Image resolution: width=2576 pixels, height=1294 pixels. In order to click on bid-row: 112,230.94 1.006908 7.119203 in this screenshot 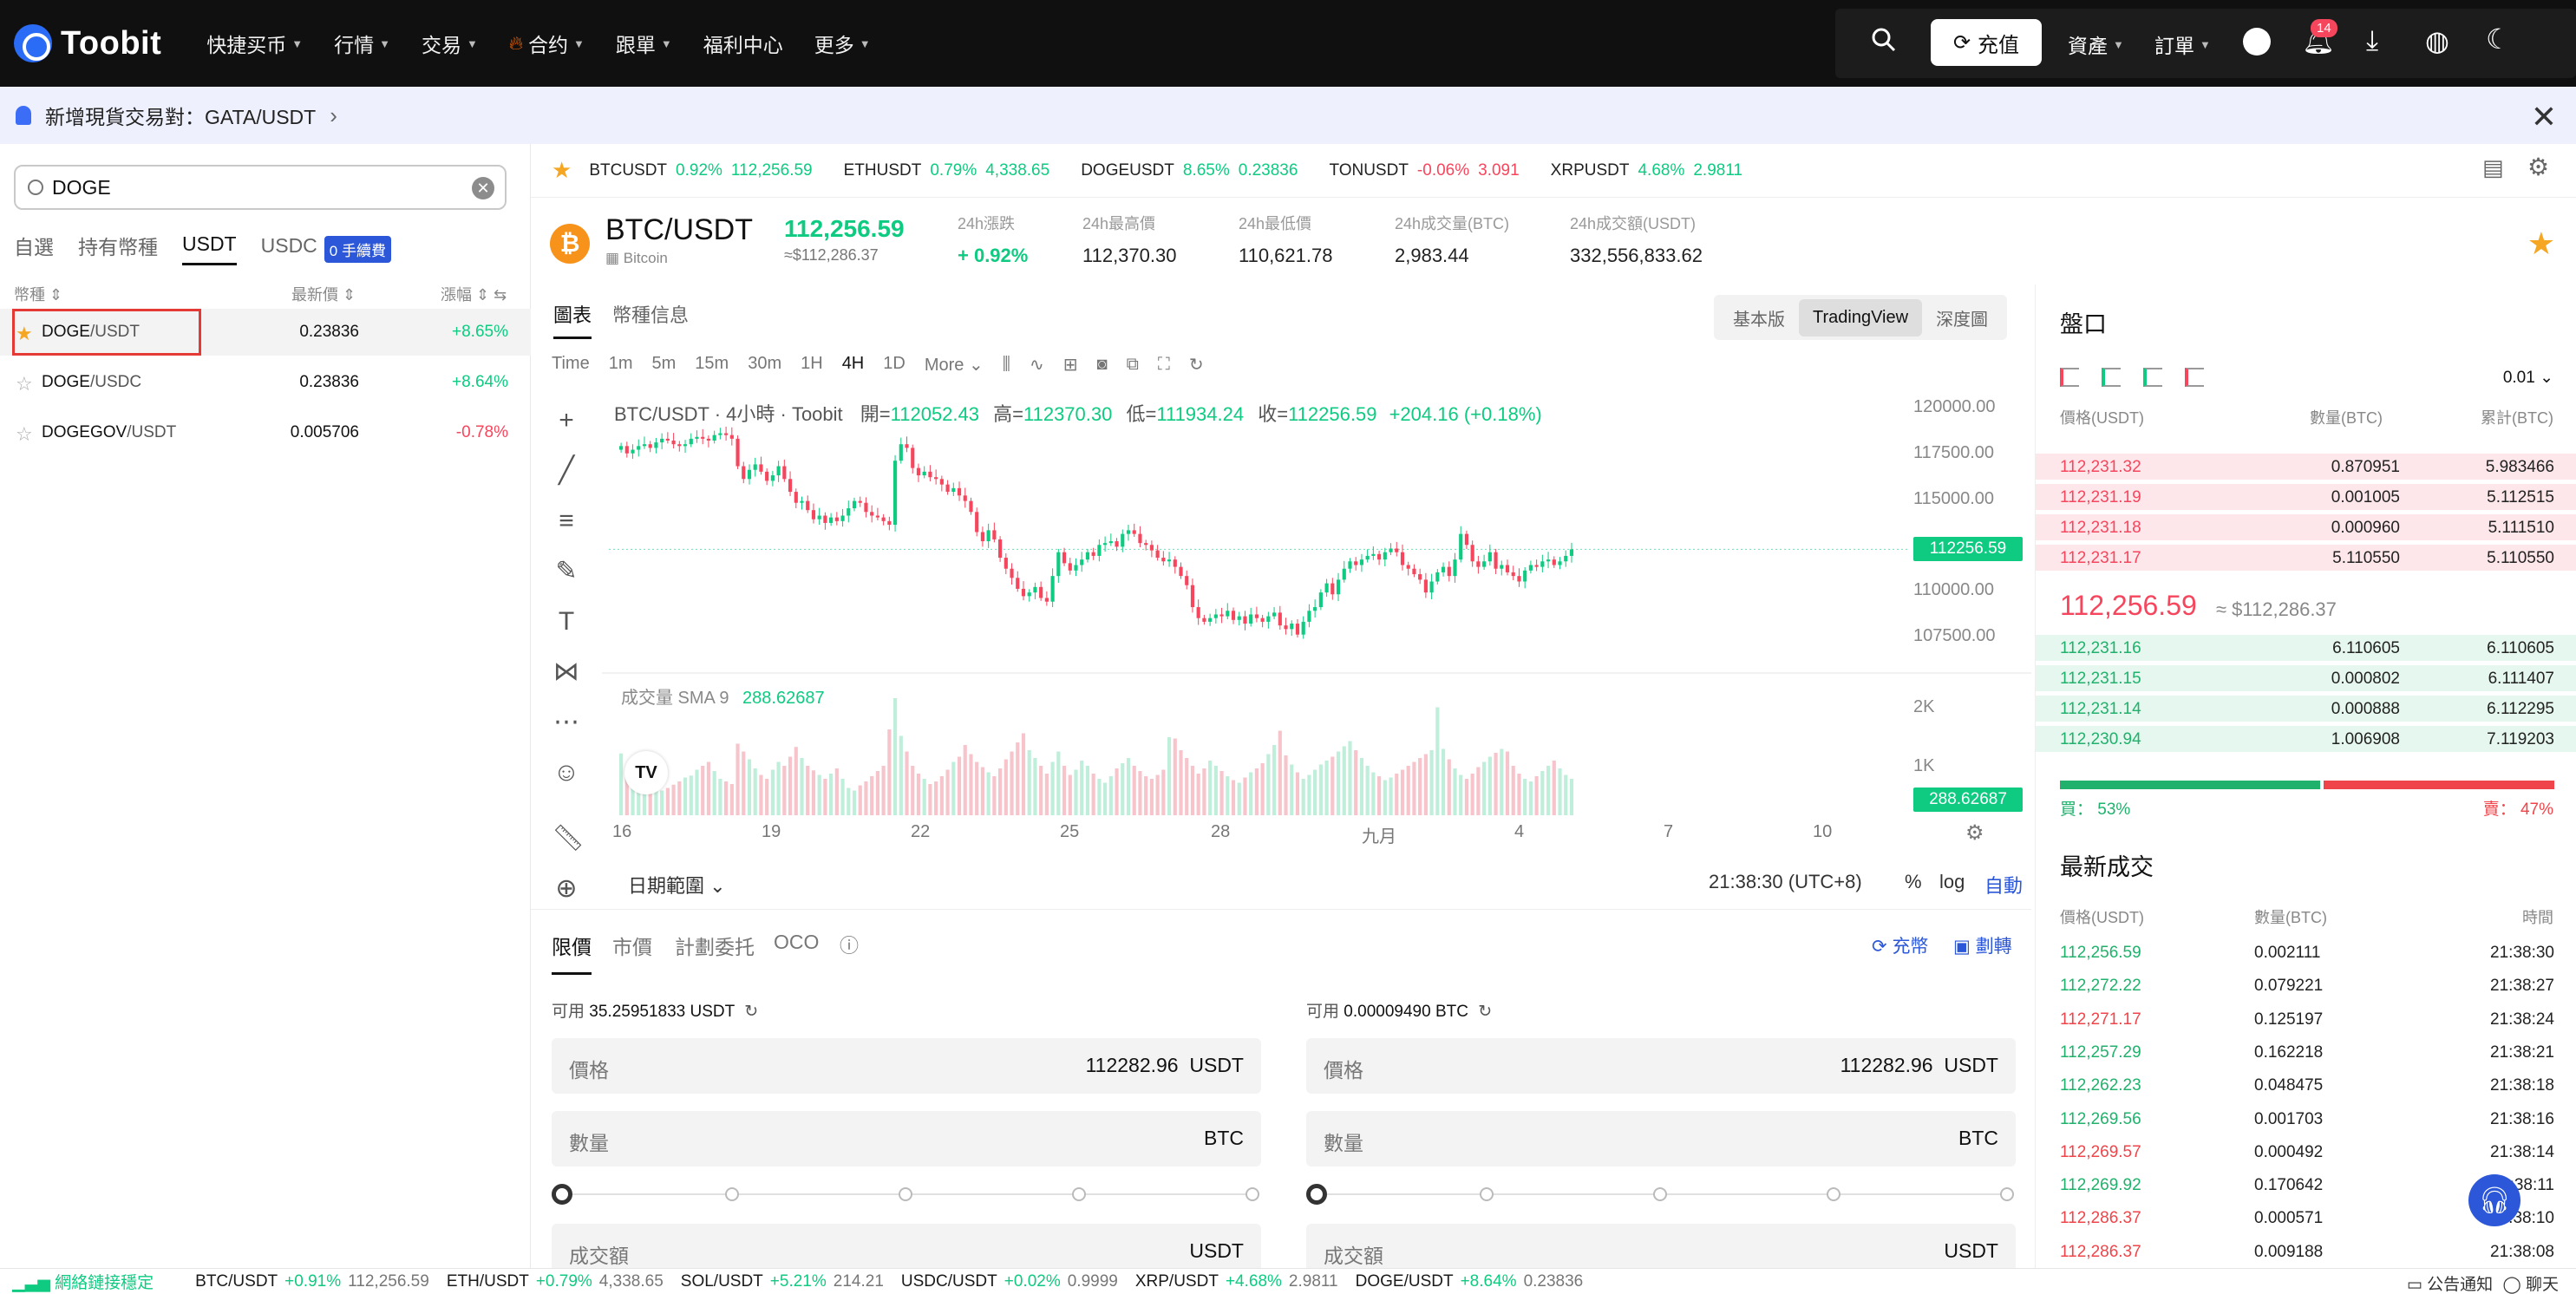, I will do `click(2306, 739)`.